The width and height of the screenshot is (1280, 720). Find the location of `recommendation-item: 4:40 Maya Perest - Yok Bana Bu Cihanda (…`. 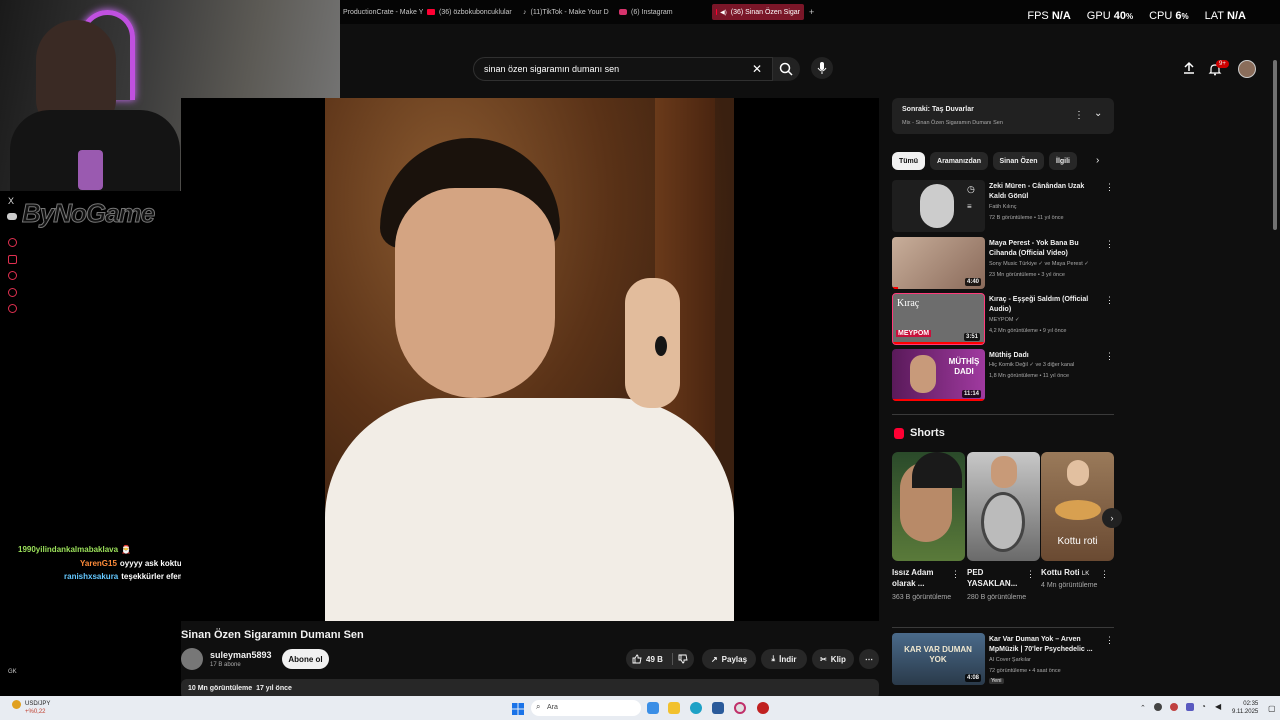

recommendation-item: 4:40 Maya Perest - Yok Bana Bu Cihanda (… is located at coordinates (1003, 264).